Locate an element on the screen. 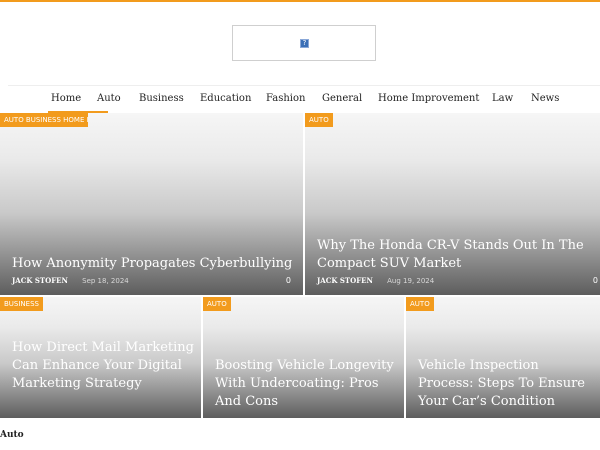 Image resolution: width=600 pixels, height=450 pixels. nav-item-news: News is located at coordinates (545, 98).